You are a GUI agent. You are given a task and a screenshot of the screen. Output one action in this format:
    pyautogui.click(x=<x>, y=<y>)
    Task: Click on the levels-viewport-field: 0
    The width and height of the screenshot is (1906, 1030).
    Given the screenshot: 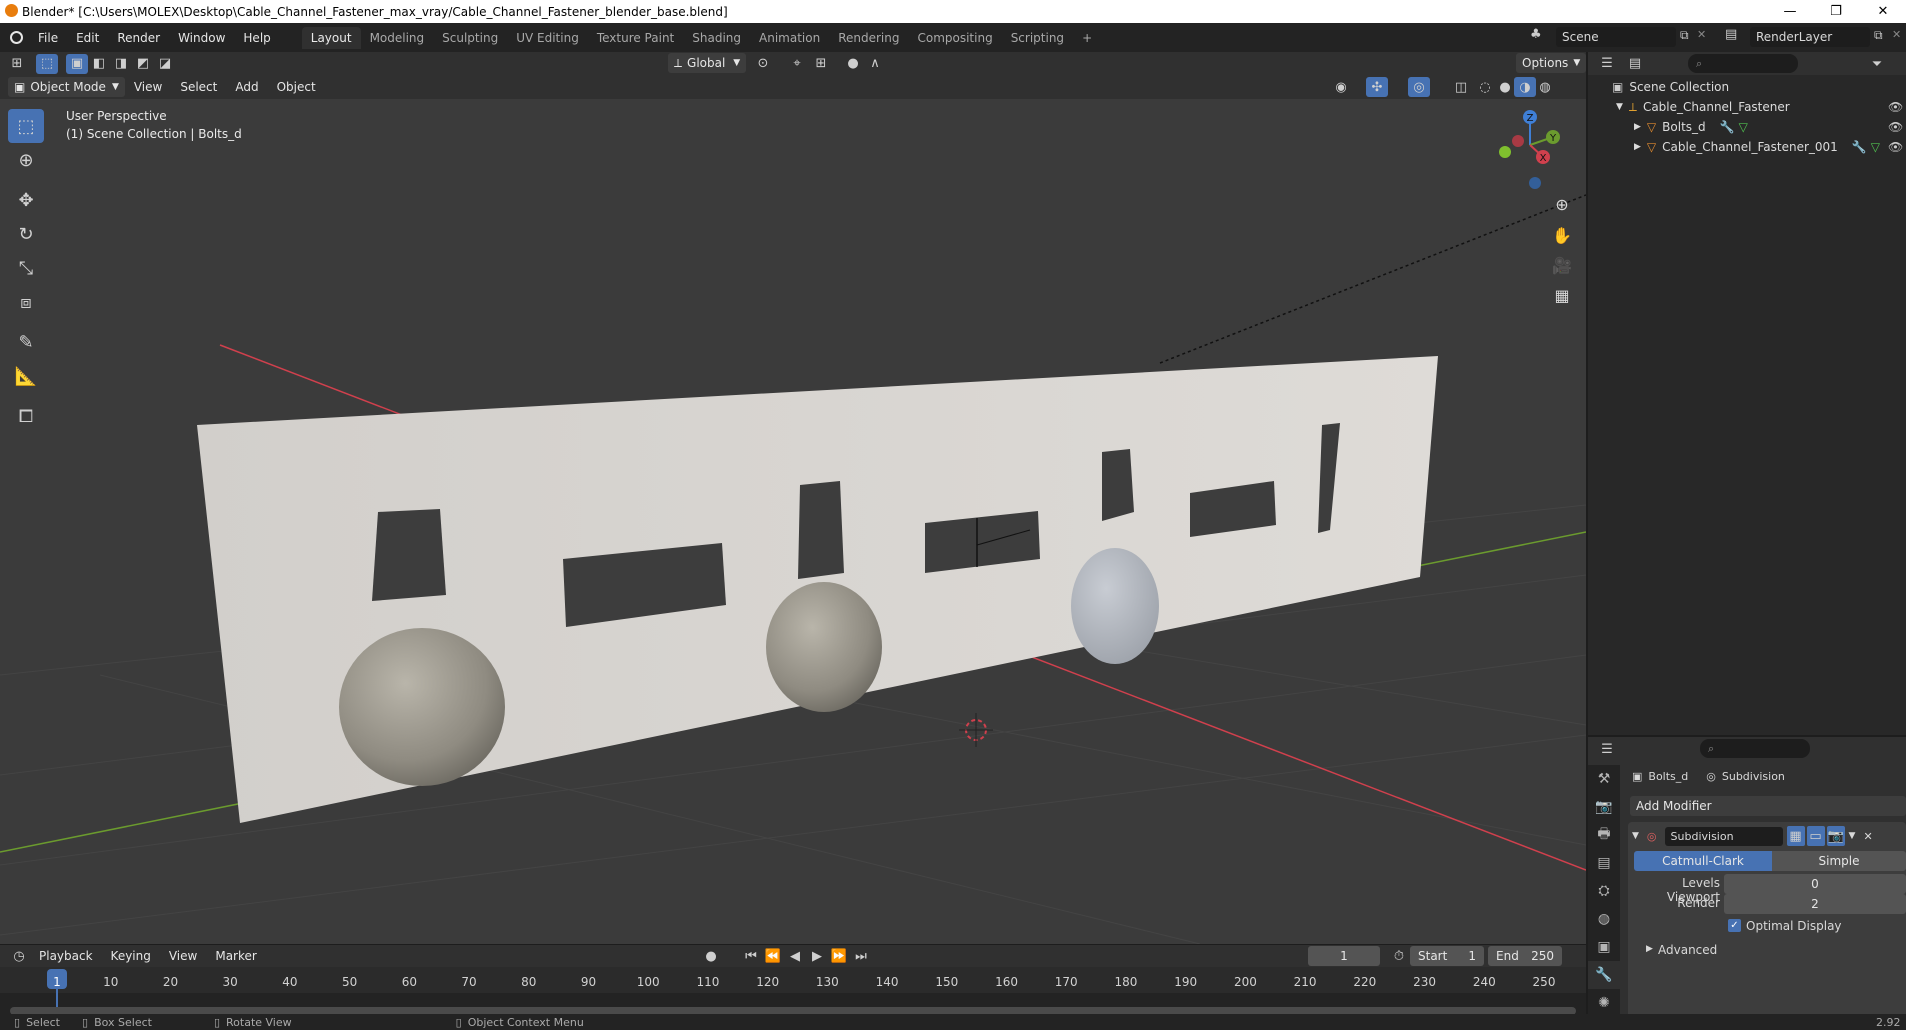 What is the action you would take?
    pyautogui.click(x=1815, y=884)
    